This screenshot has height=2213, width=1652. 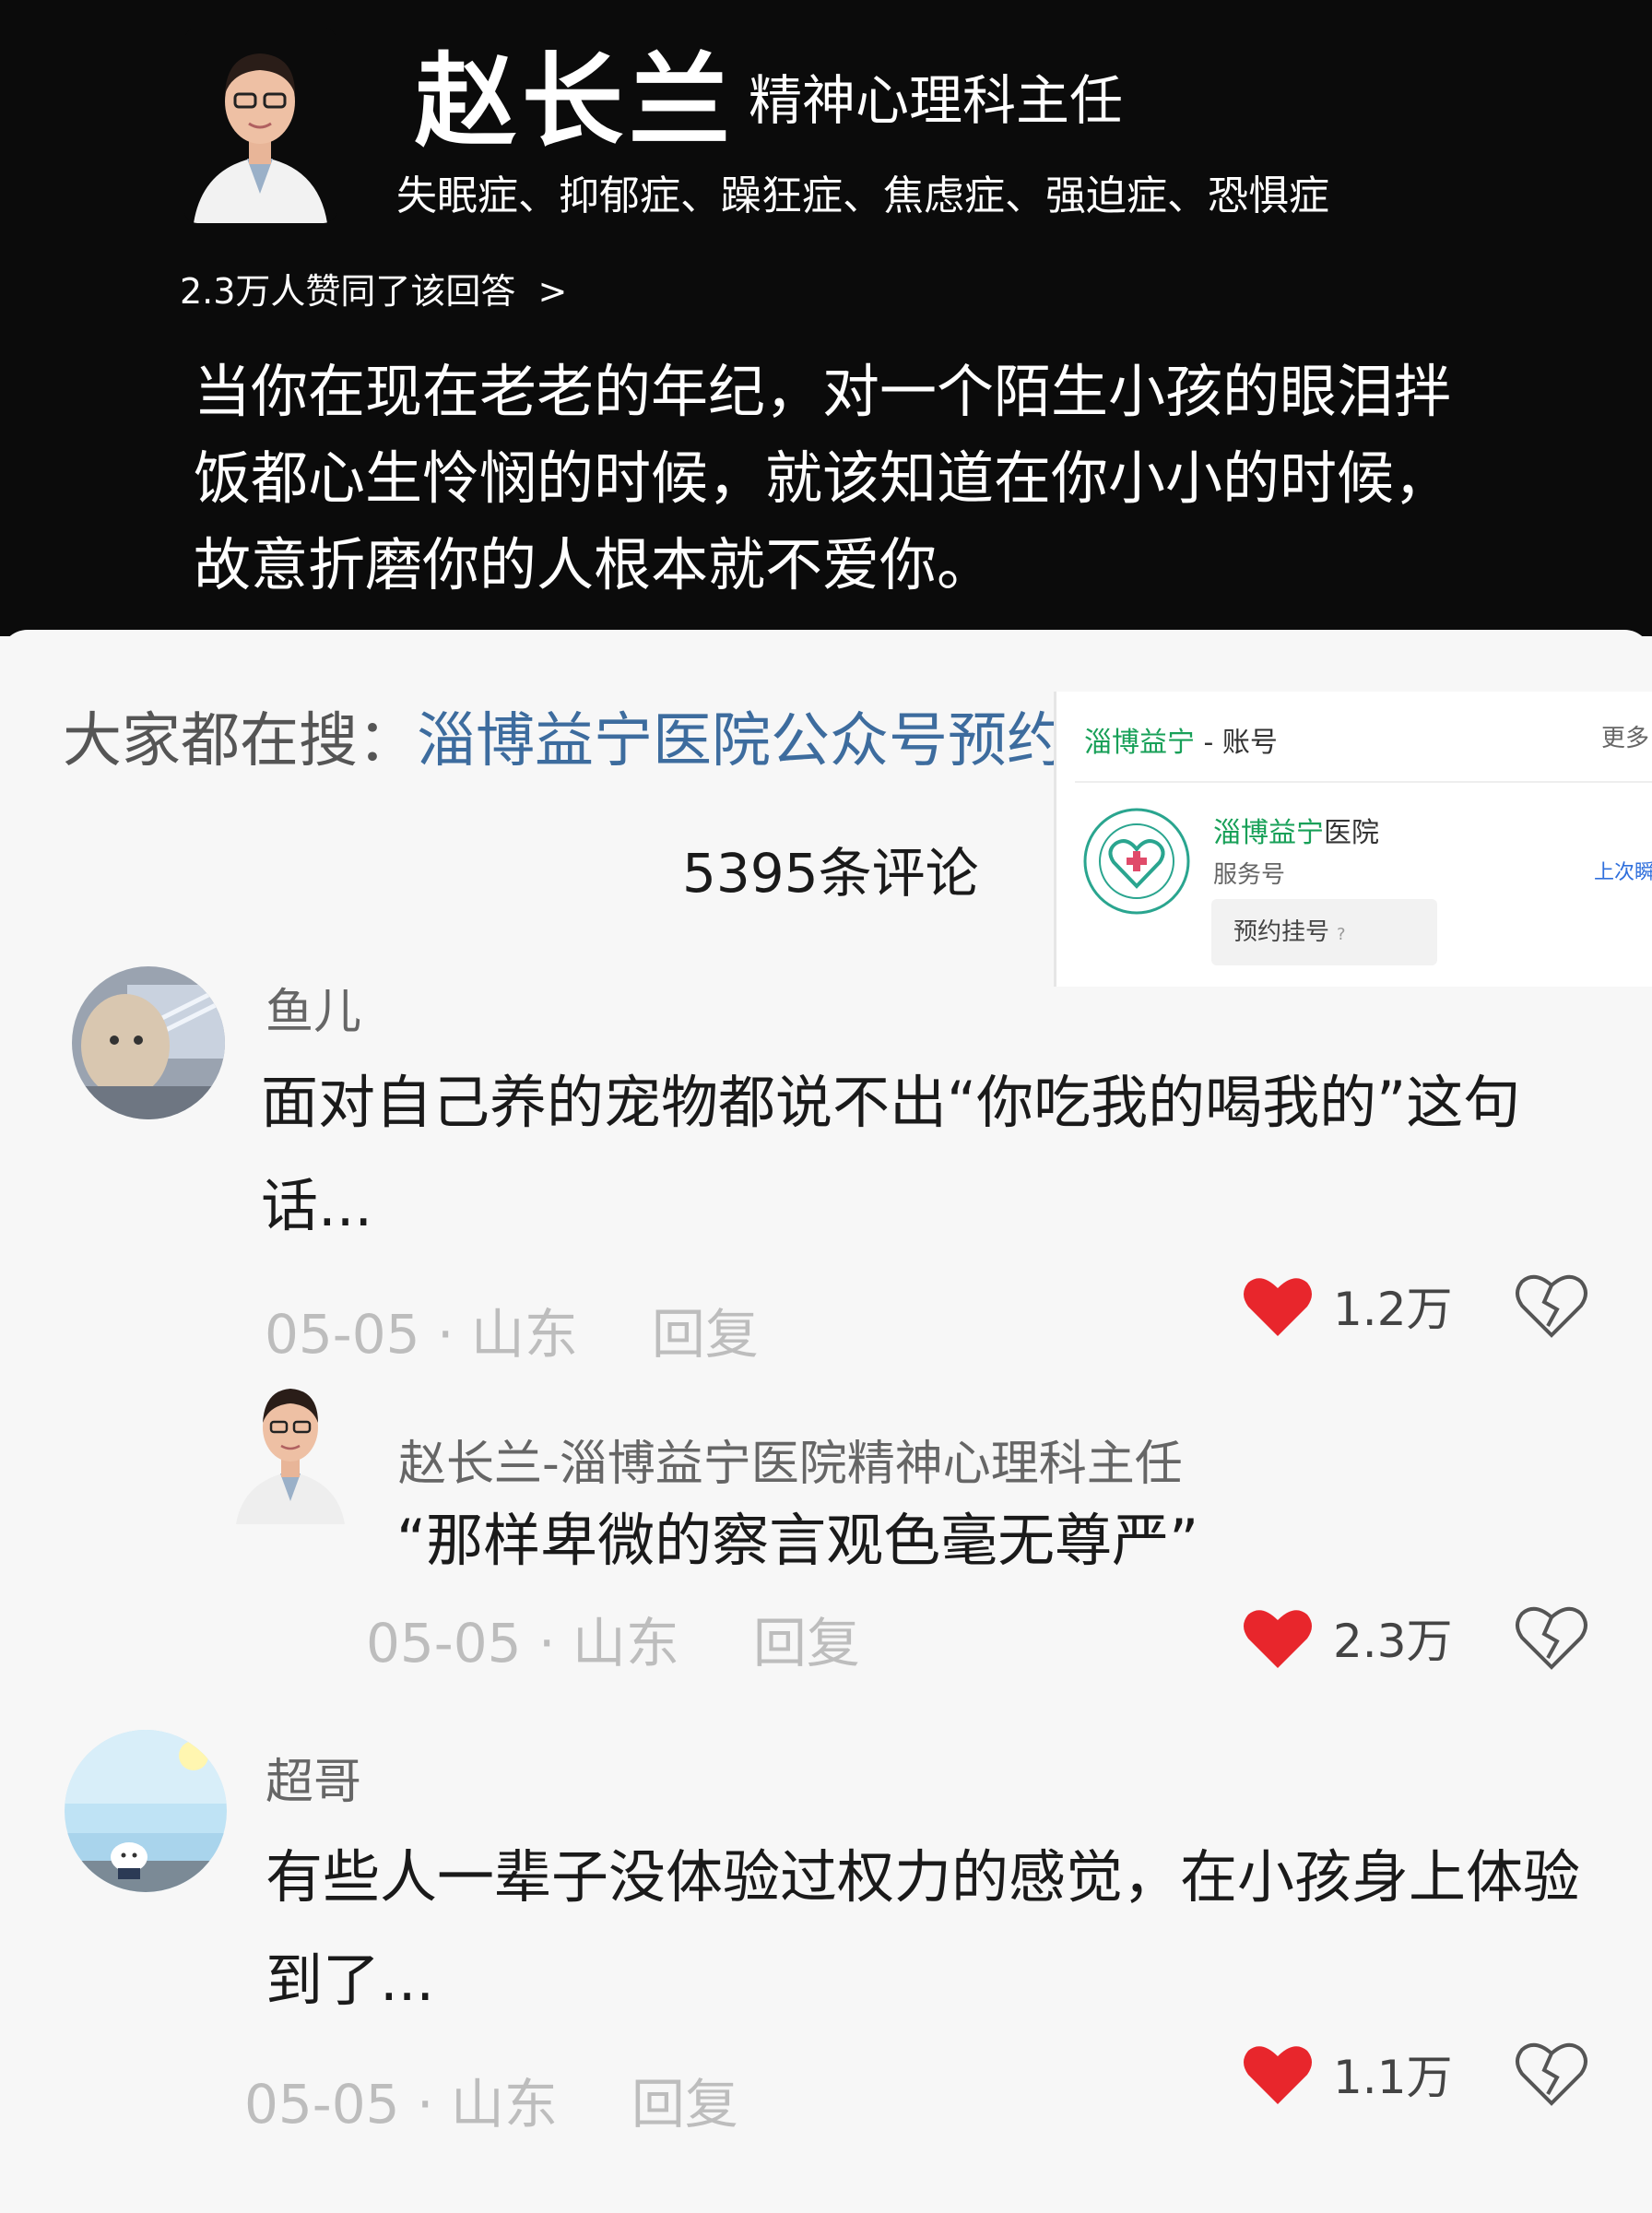 What do you see at coordinates (1268, 833) in the screenshot?
I see `account-name-keyword: 淄博益宁` at bounding box center [1268, 833].